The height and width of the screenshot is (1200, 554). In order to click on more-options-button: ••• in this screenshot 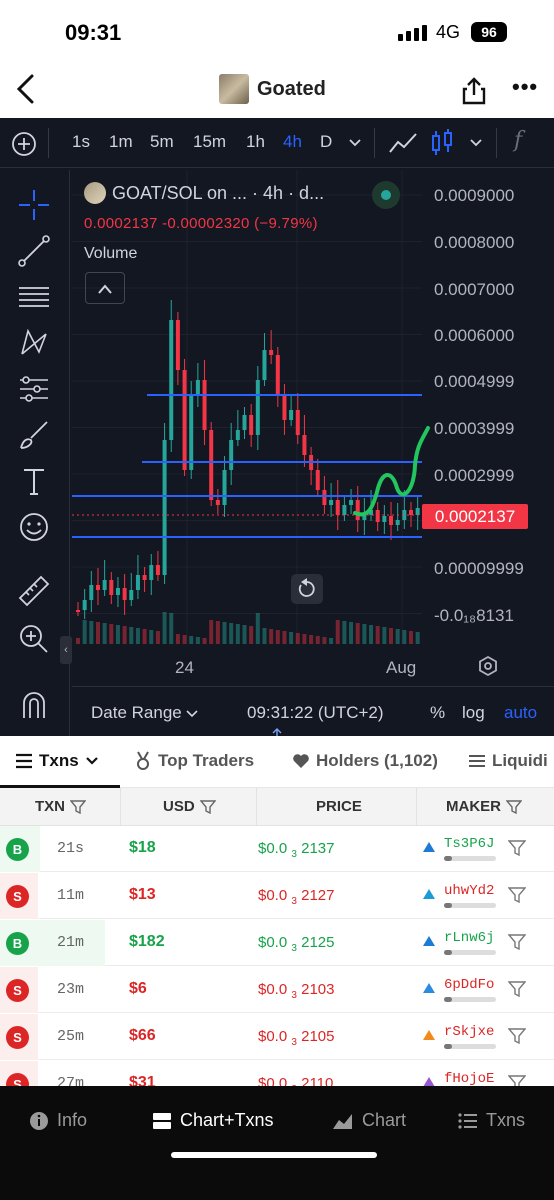, I will do `click(525, 87)`.